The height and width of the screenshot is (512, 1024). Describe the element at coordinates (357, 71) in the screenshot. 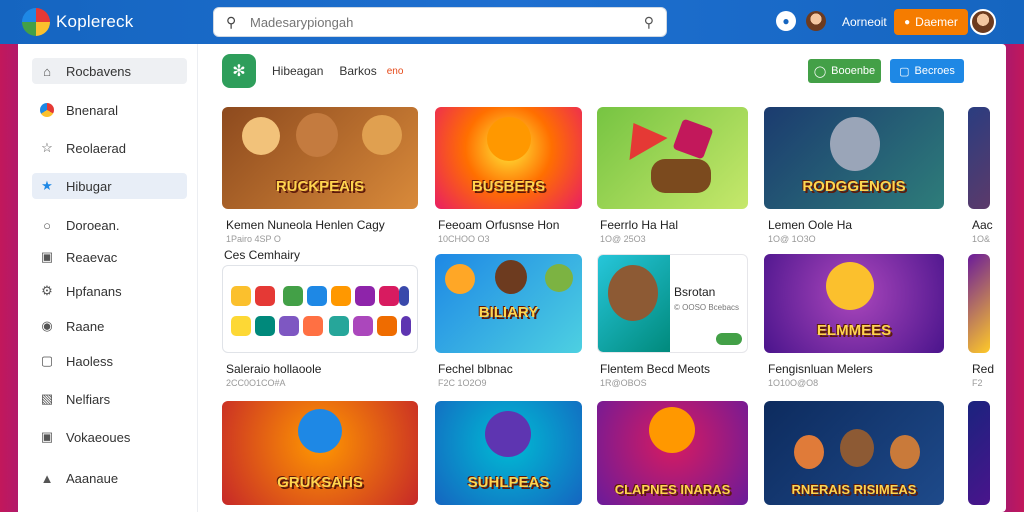

I see `tab-1: Barkos` at that location.